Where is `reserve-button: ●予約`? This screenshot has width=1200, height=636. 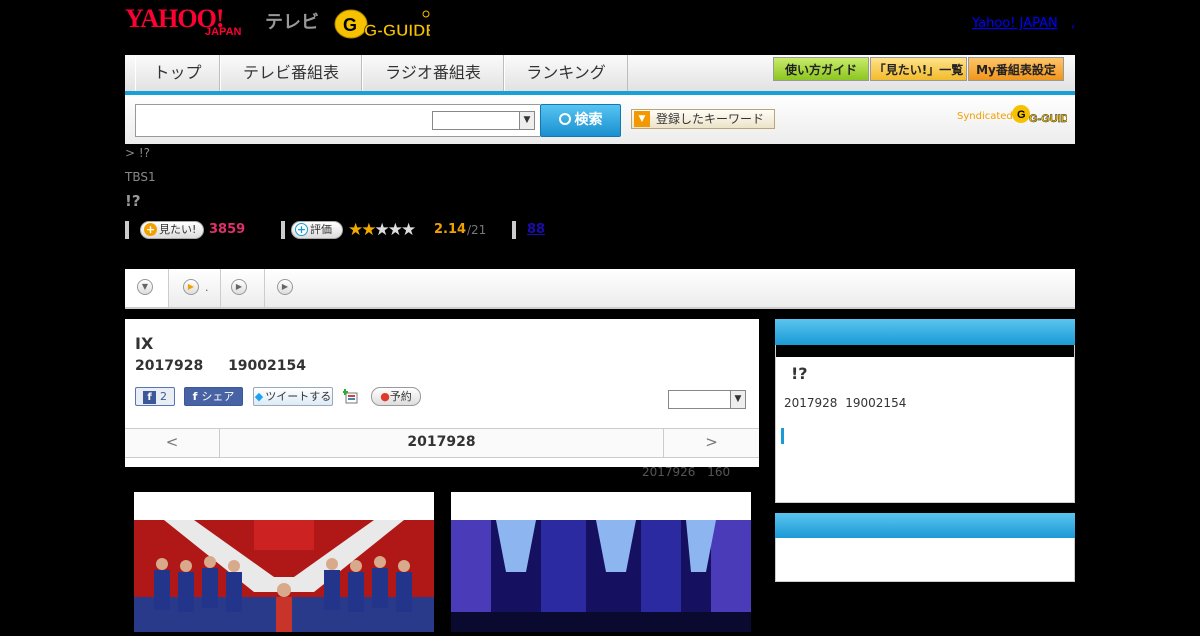 reserve-button: ●予約 is located at coordinates (396, 396).